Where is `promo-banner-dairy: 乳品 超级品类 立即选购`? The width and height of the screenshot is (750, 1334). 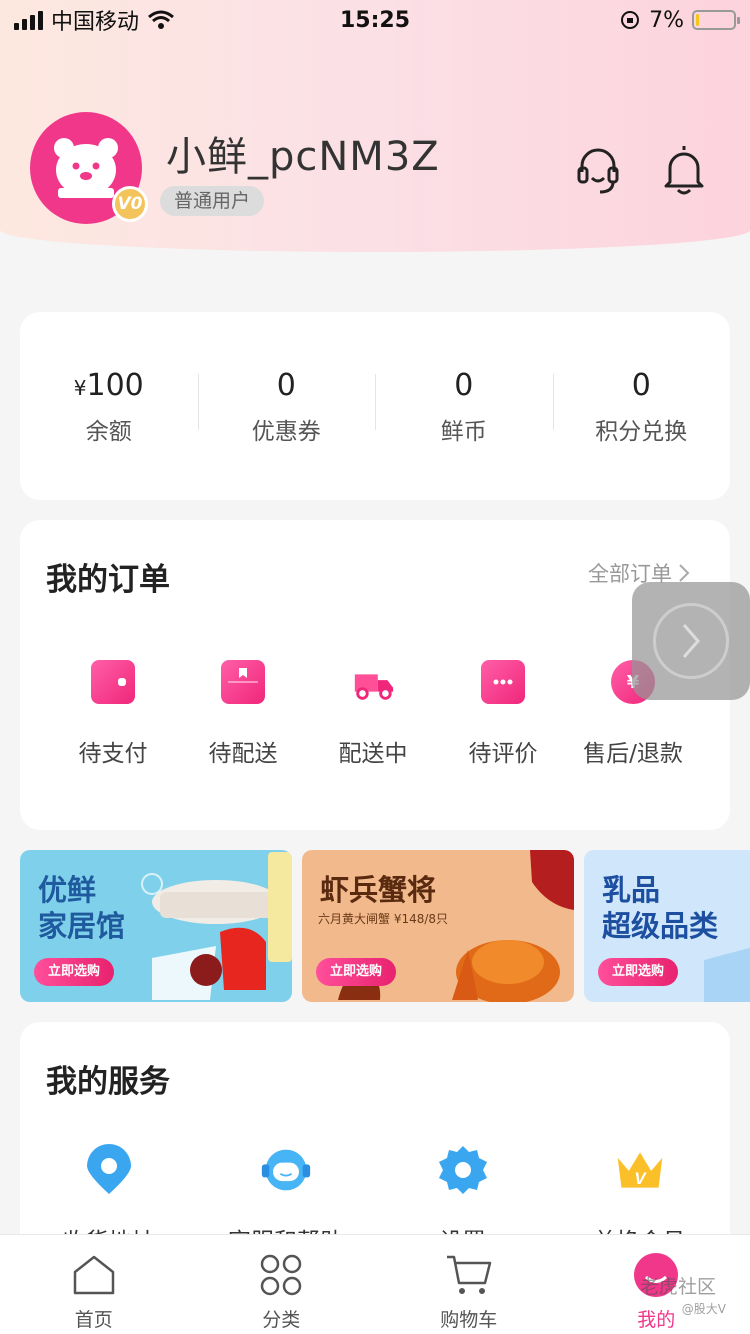
promo-banner-dairy: 乳品 超级品类 立即选购 is located at coordinates (667, 926).